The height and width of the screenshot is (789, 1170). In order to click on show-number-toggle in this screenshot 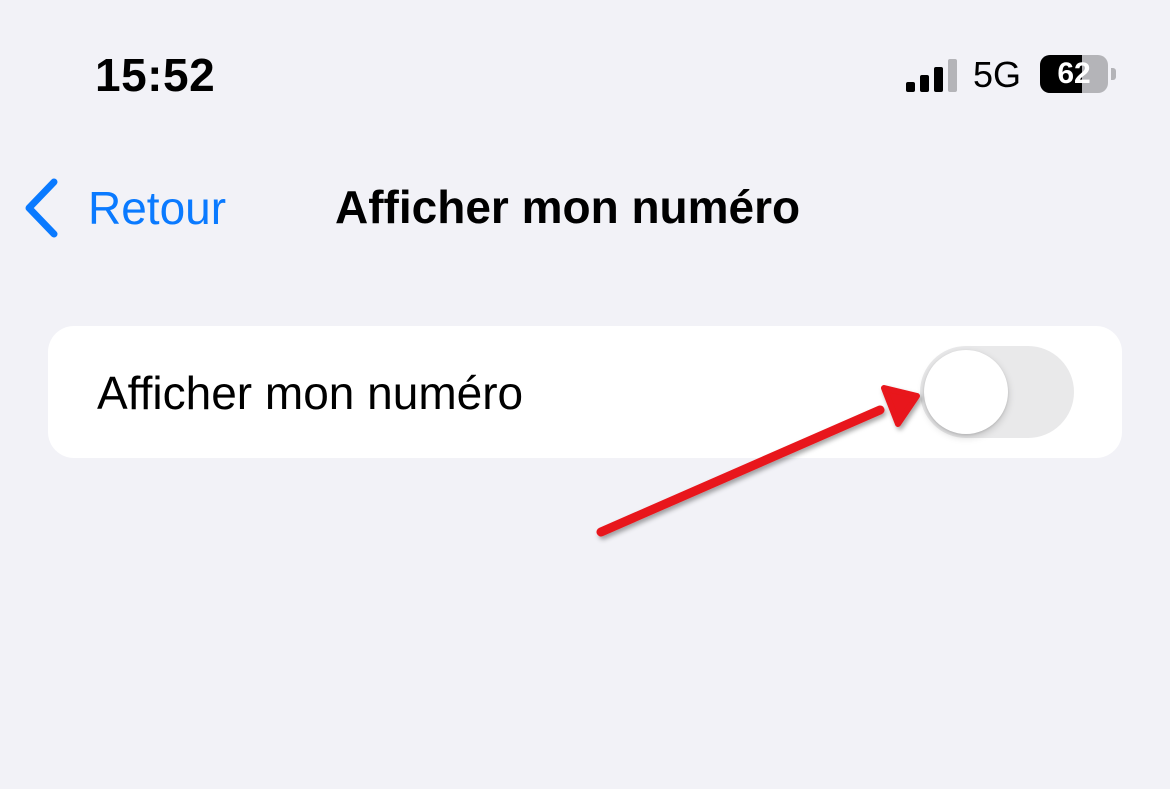, I will do `click(997, 392)`.